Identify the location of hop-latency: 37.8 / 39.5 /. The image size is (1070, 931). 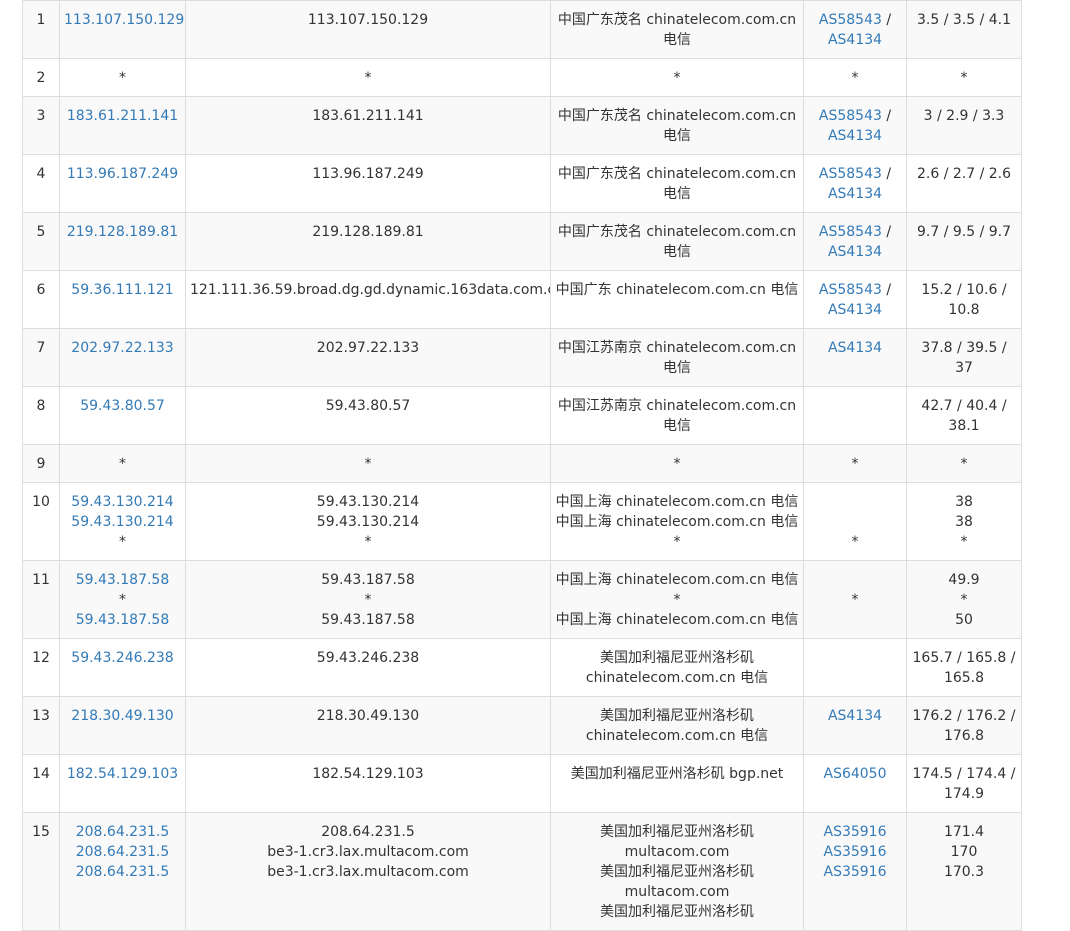
(964, 348).